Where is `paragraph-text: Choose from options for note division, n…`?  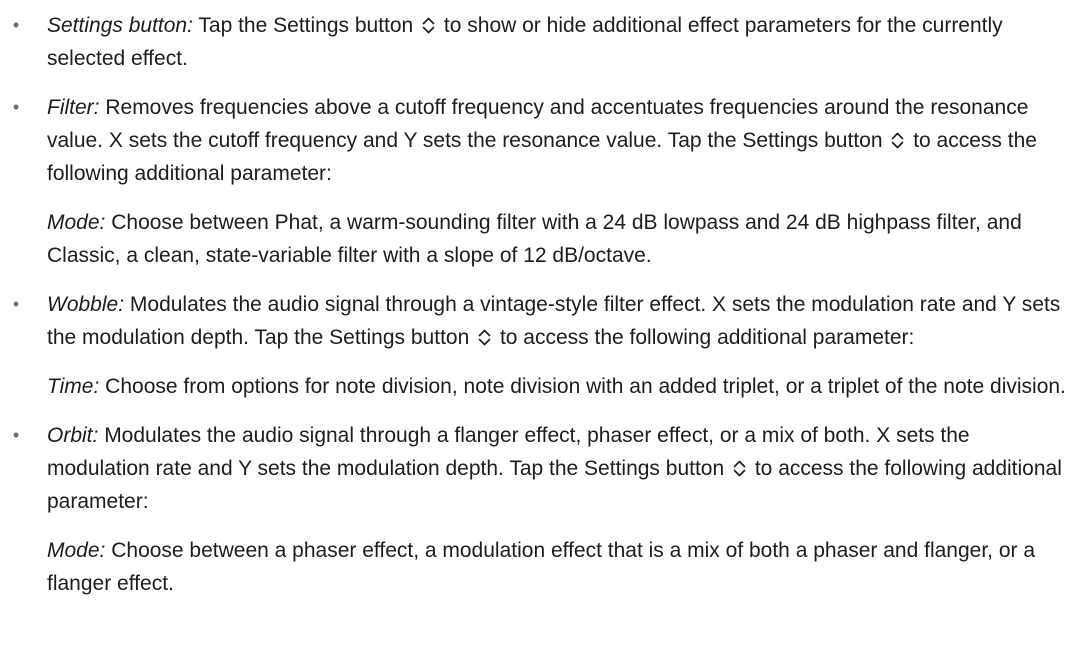
paragraph-text: Choose from options for note division, n… is located at coordinates (585, 386).